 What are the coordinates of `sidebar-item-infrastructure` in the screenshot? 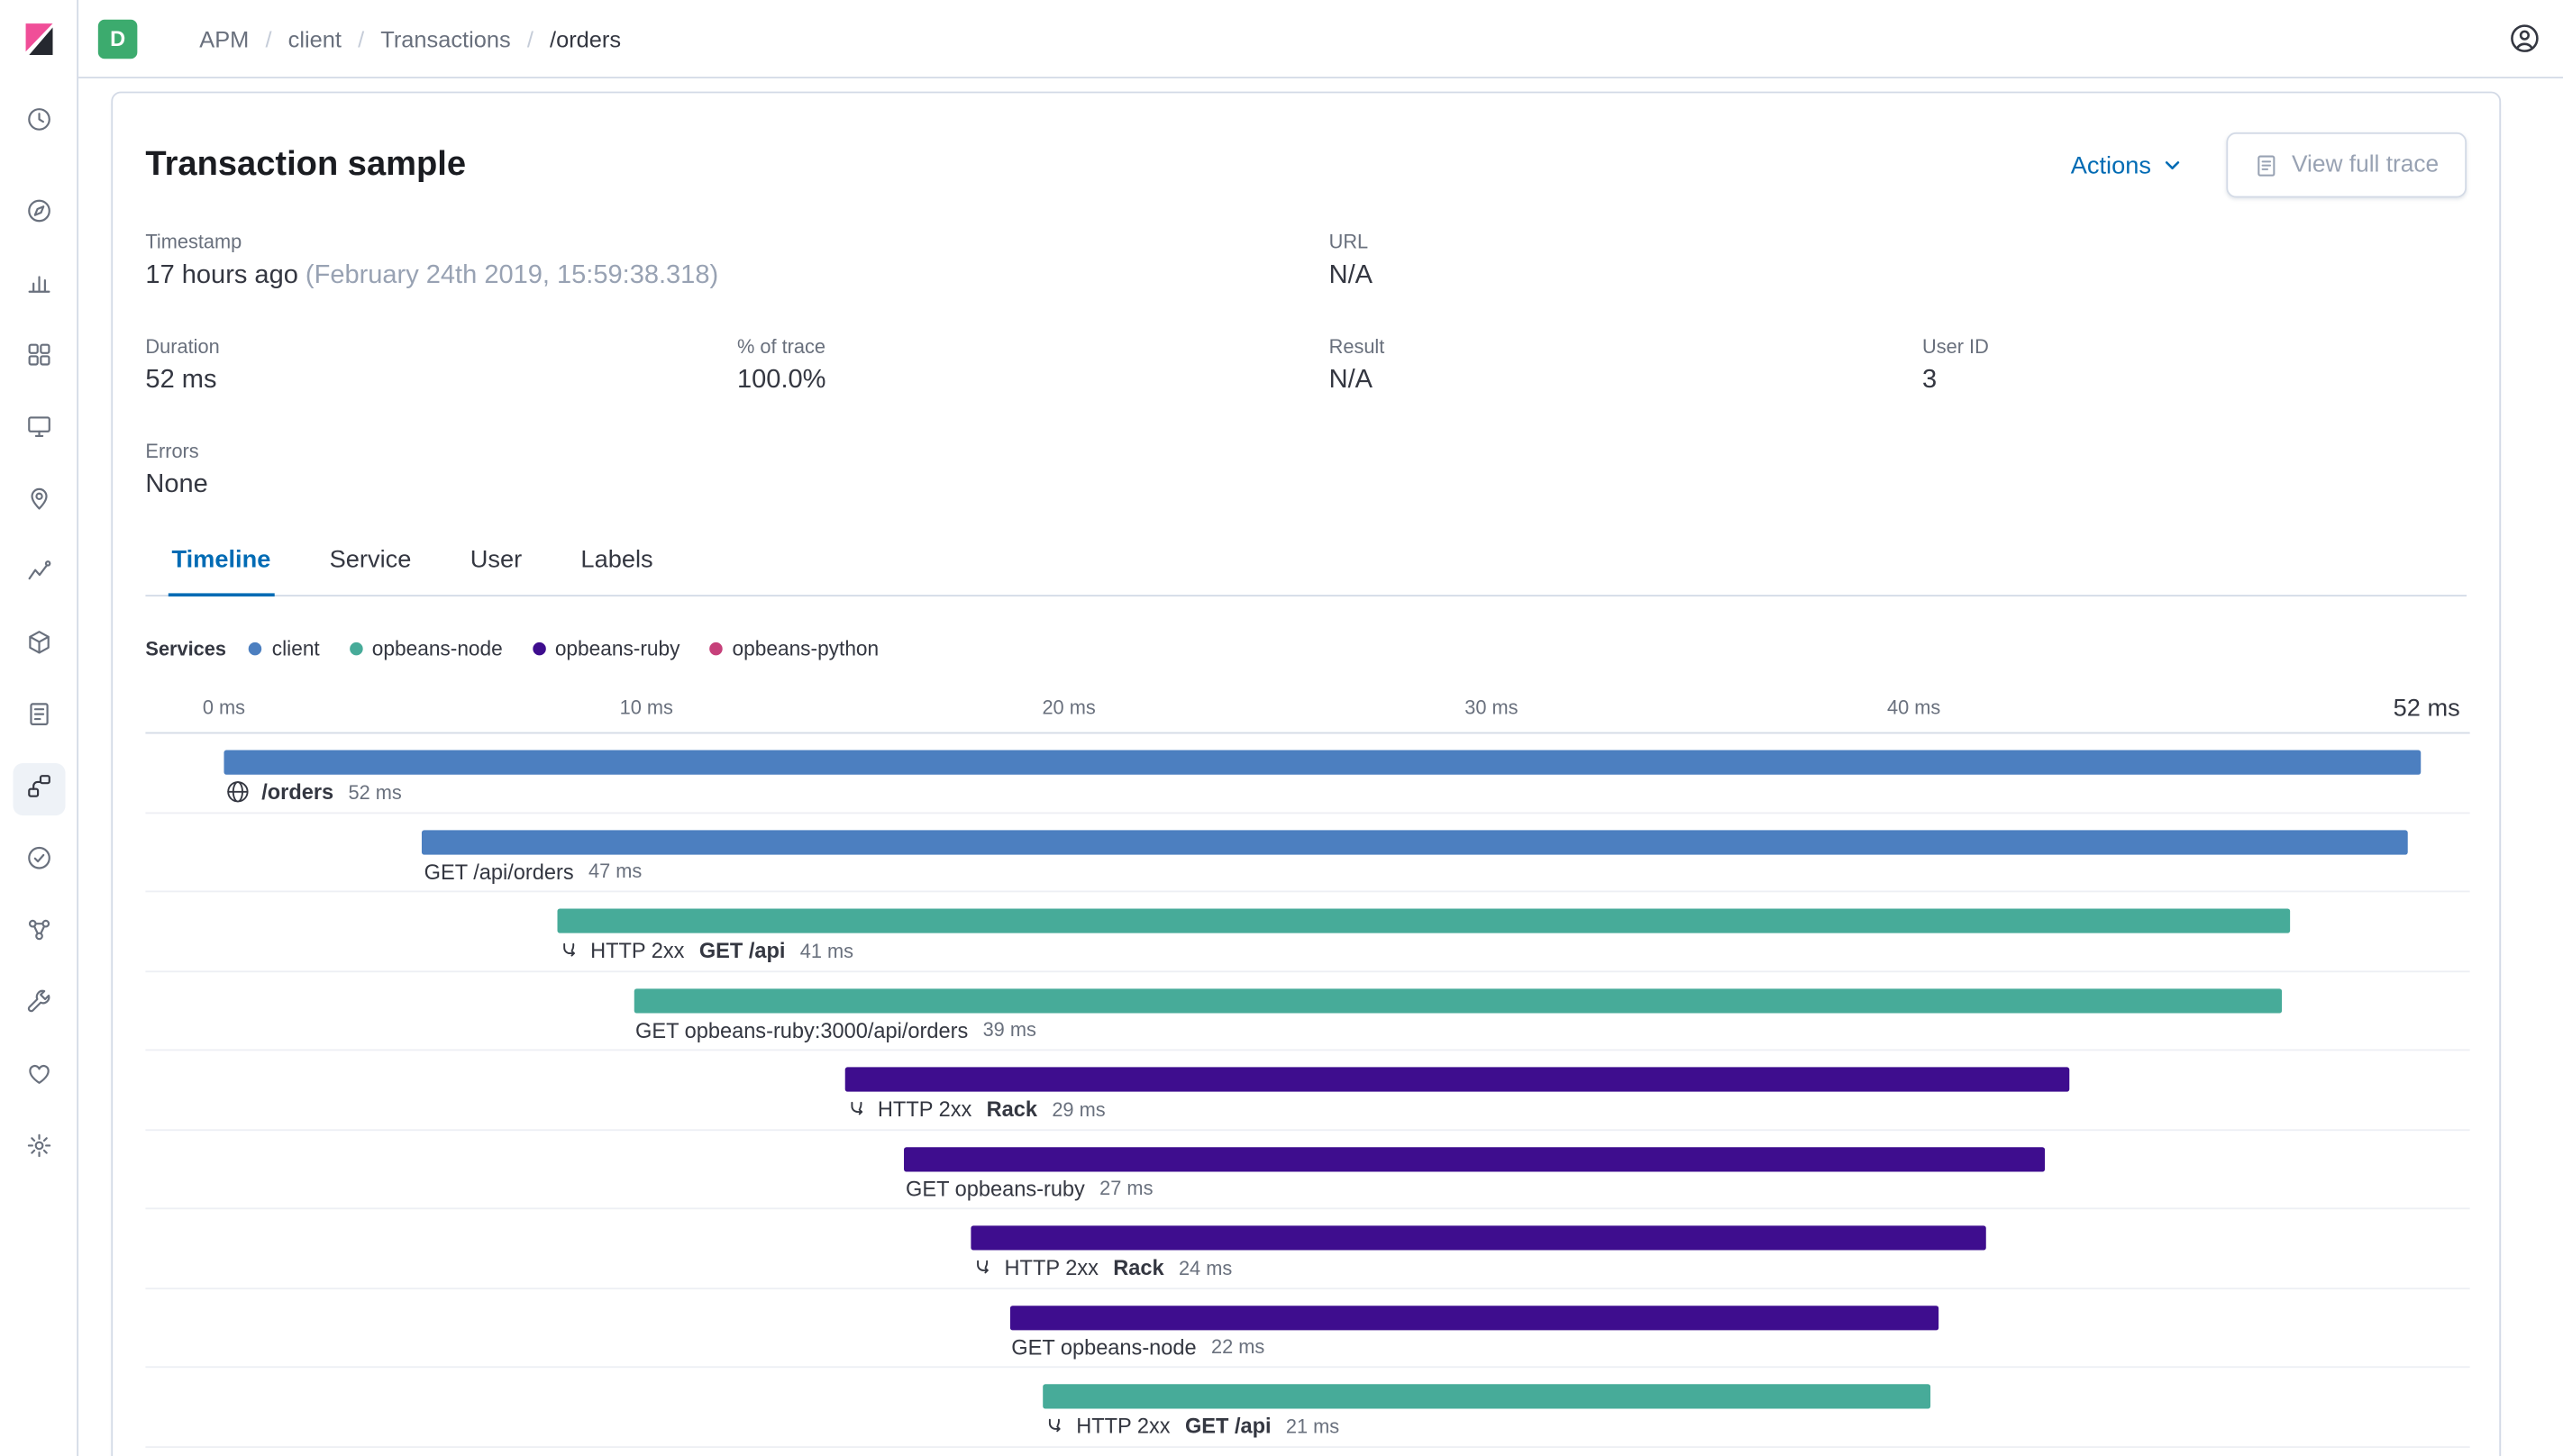 It's located at (38, 646).